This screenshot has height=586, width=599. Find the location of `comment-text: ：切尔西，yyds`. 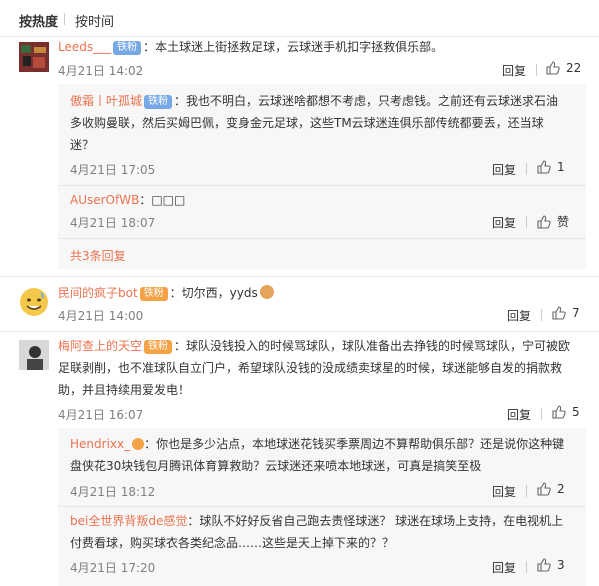

comment-text: ：切尔西，yyds is located at coordinates (213, 293).